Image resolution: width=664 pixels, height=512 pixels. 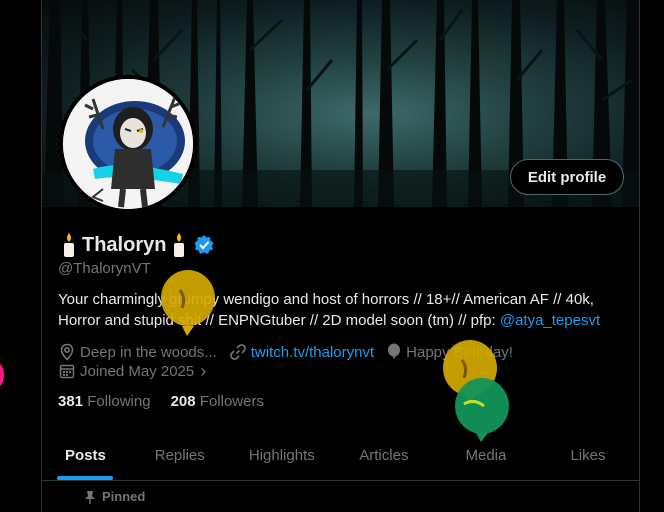 I want to click on user-handle: @ThalorynVT, so click(x=104, y=268).